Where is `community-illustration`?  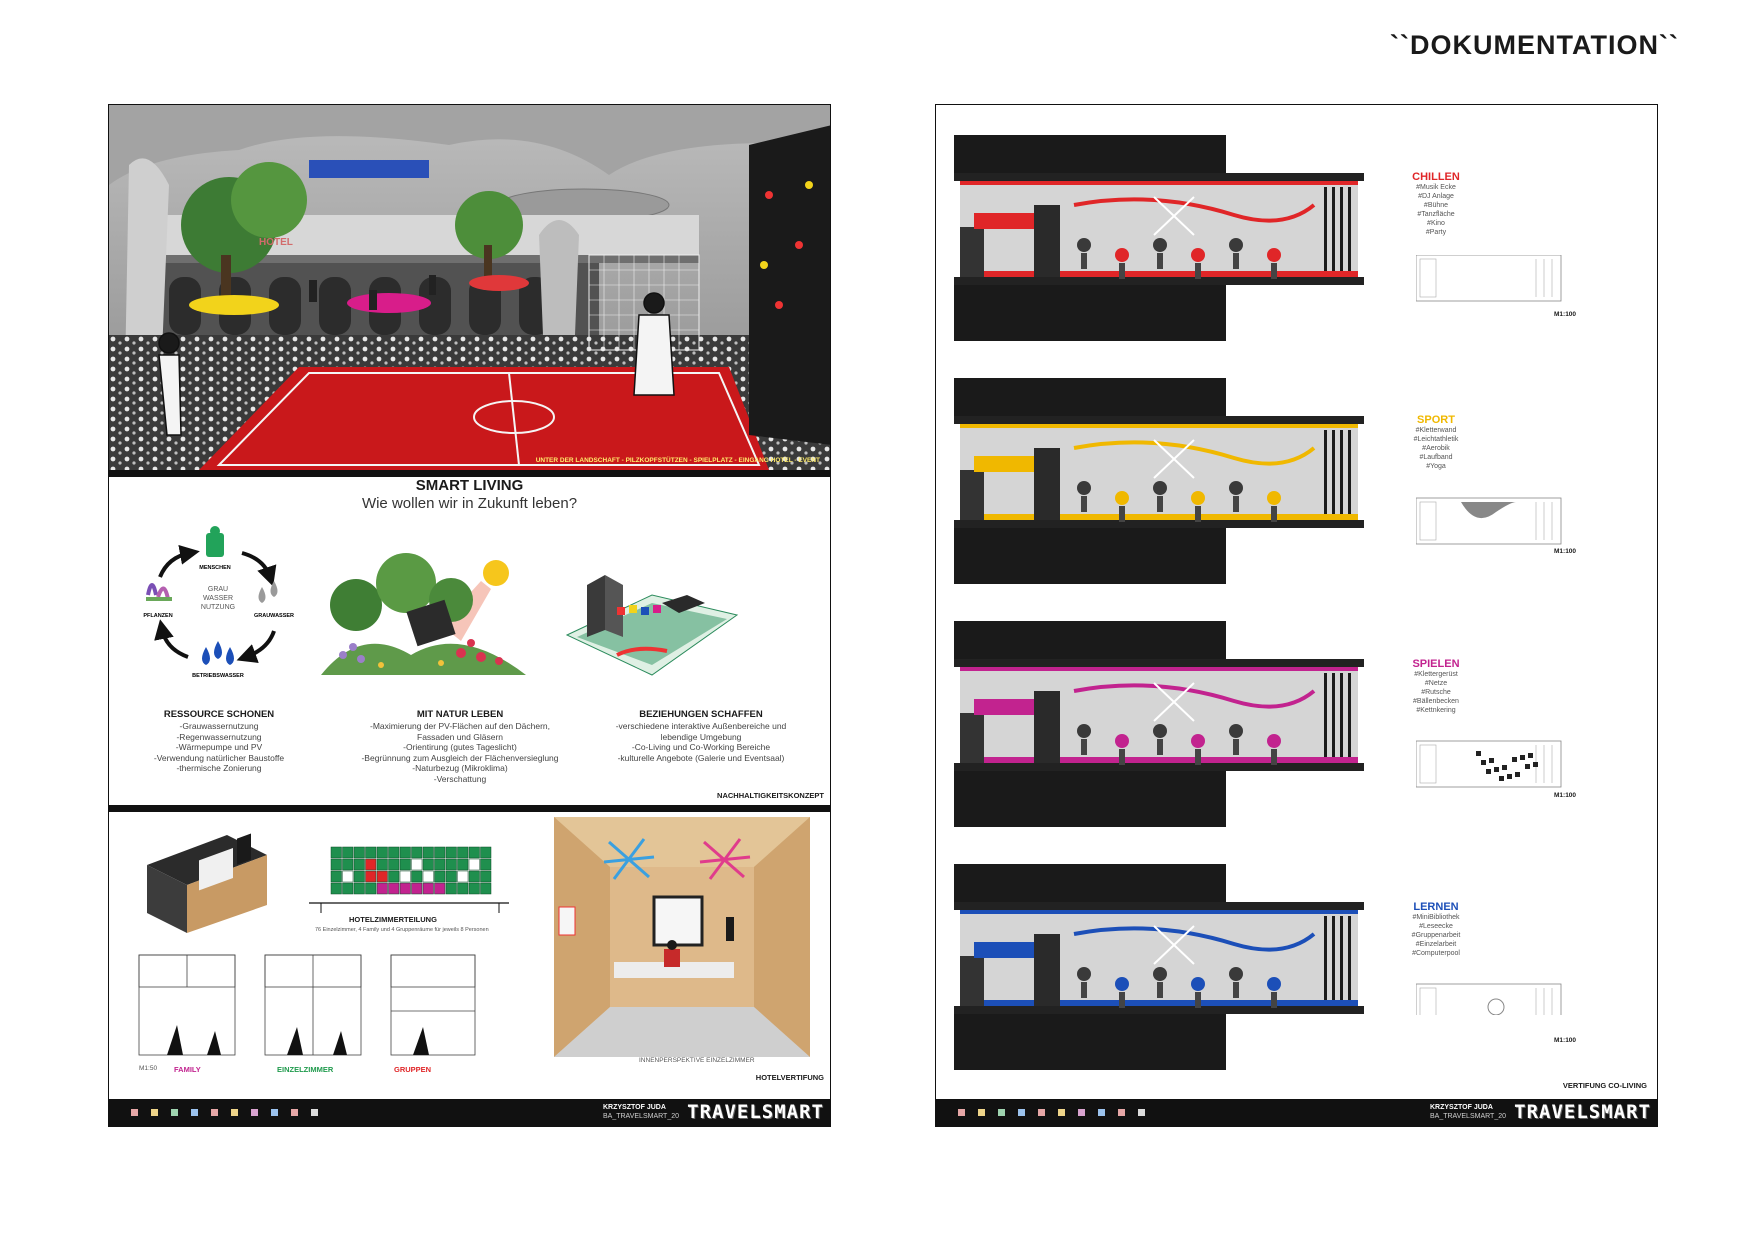
community-illustration is located at coordinates (652, 625).